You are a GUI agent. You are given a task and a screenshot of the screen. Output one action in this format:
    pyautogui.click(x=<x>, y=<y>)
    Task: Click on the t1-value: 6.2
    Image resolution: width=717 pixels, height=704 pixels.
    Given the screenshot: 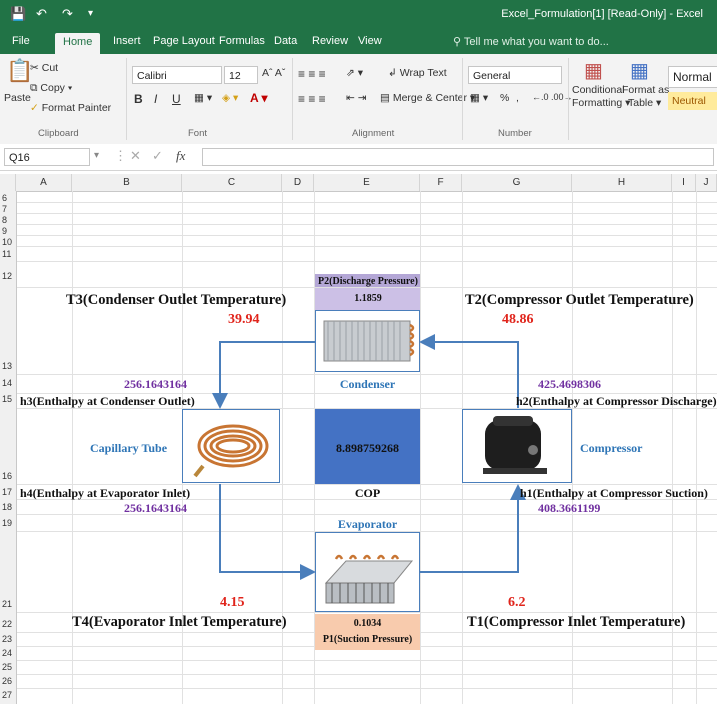 What is the action you would take?
    pyautogui.click(x=517, y=603)
    